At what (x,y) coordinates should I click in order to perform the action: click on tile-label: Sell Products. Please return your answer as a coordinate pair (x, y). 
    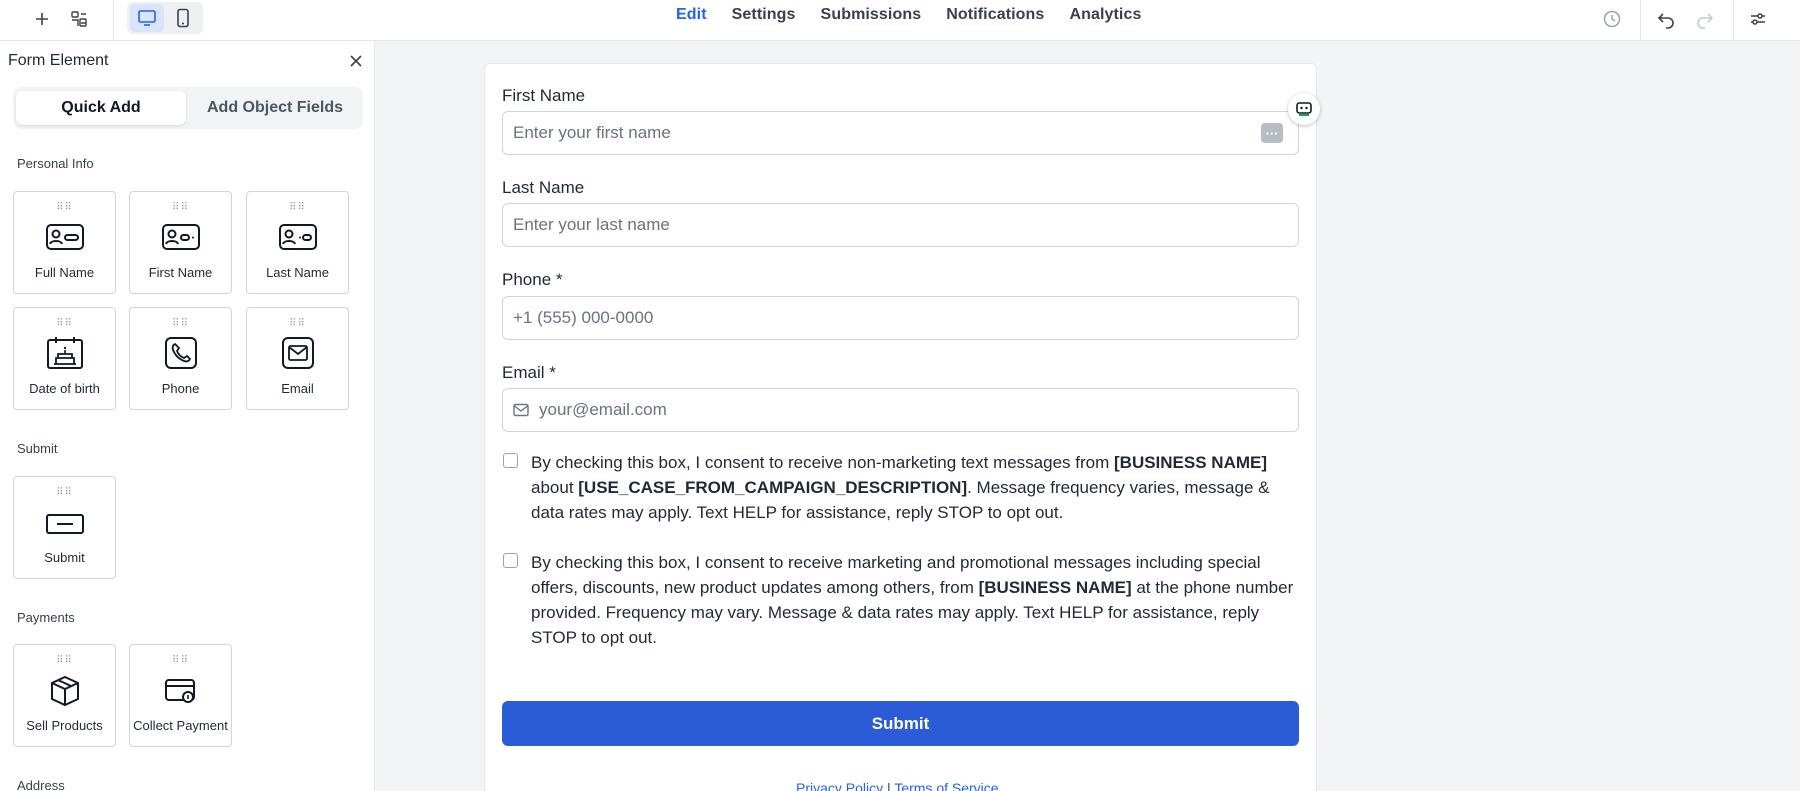
    Looking at the image, I should click on (64, 725).